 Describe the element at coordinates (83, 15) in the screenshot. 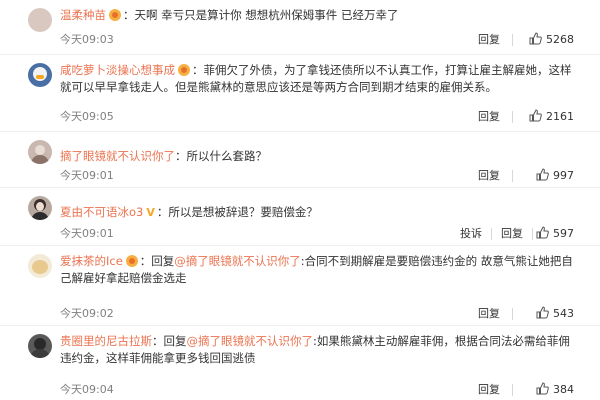

I see `username-link: 温柔种苗` at that location.